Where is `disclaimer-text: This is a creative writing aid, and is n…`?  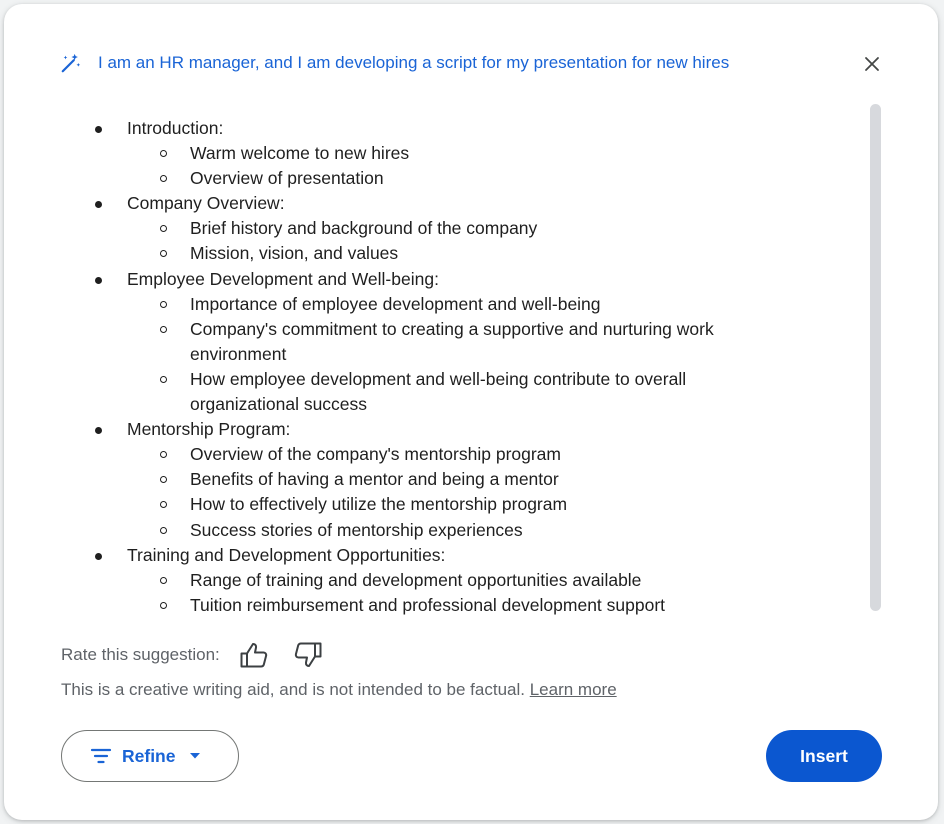
disclaimer-text: This is a creative writing aid, and is n… is located at coordinates (293, 689).